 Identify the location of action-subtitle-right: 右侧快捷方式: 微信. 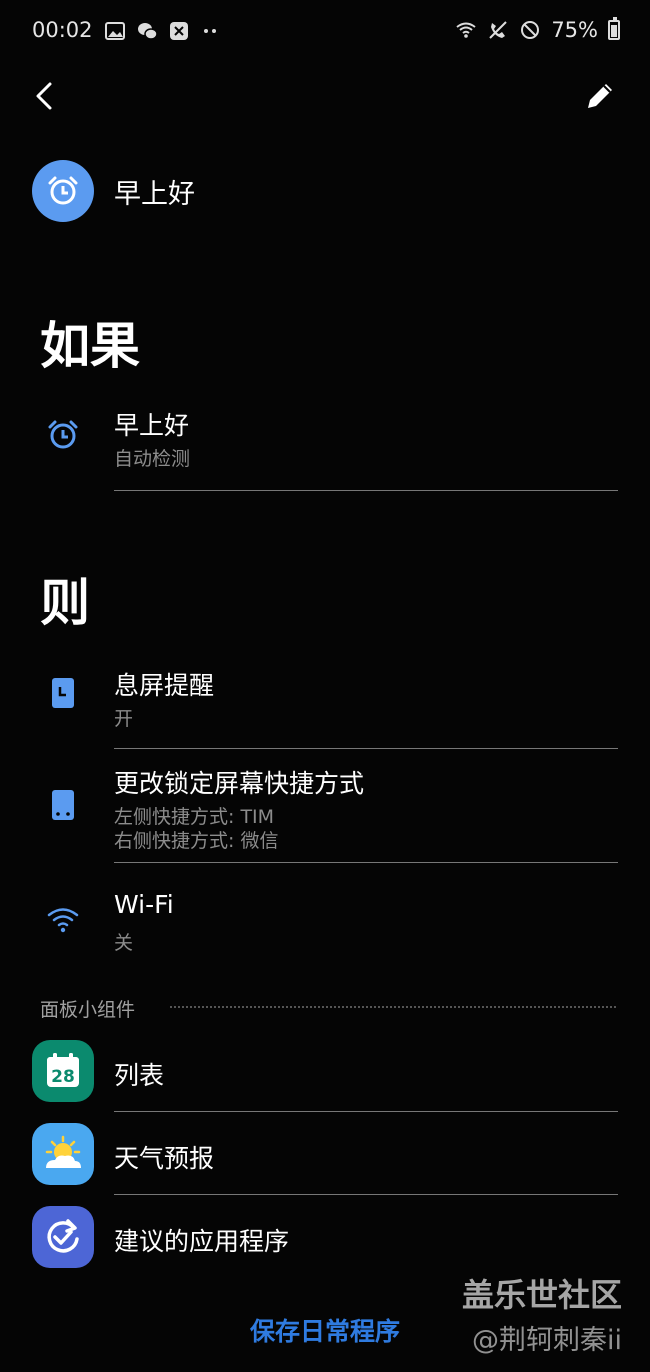
(196, 841).